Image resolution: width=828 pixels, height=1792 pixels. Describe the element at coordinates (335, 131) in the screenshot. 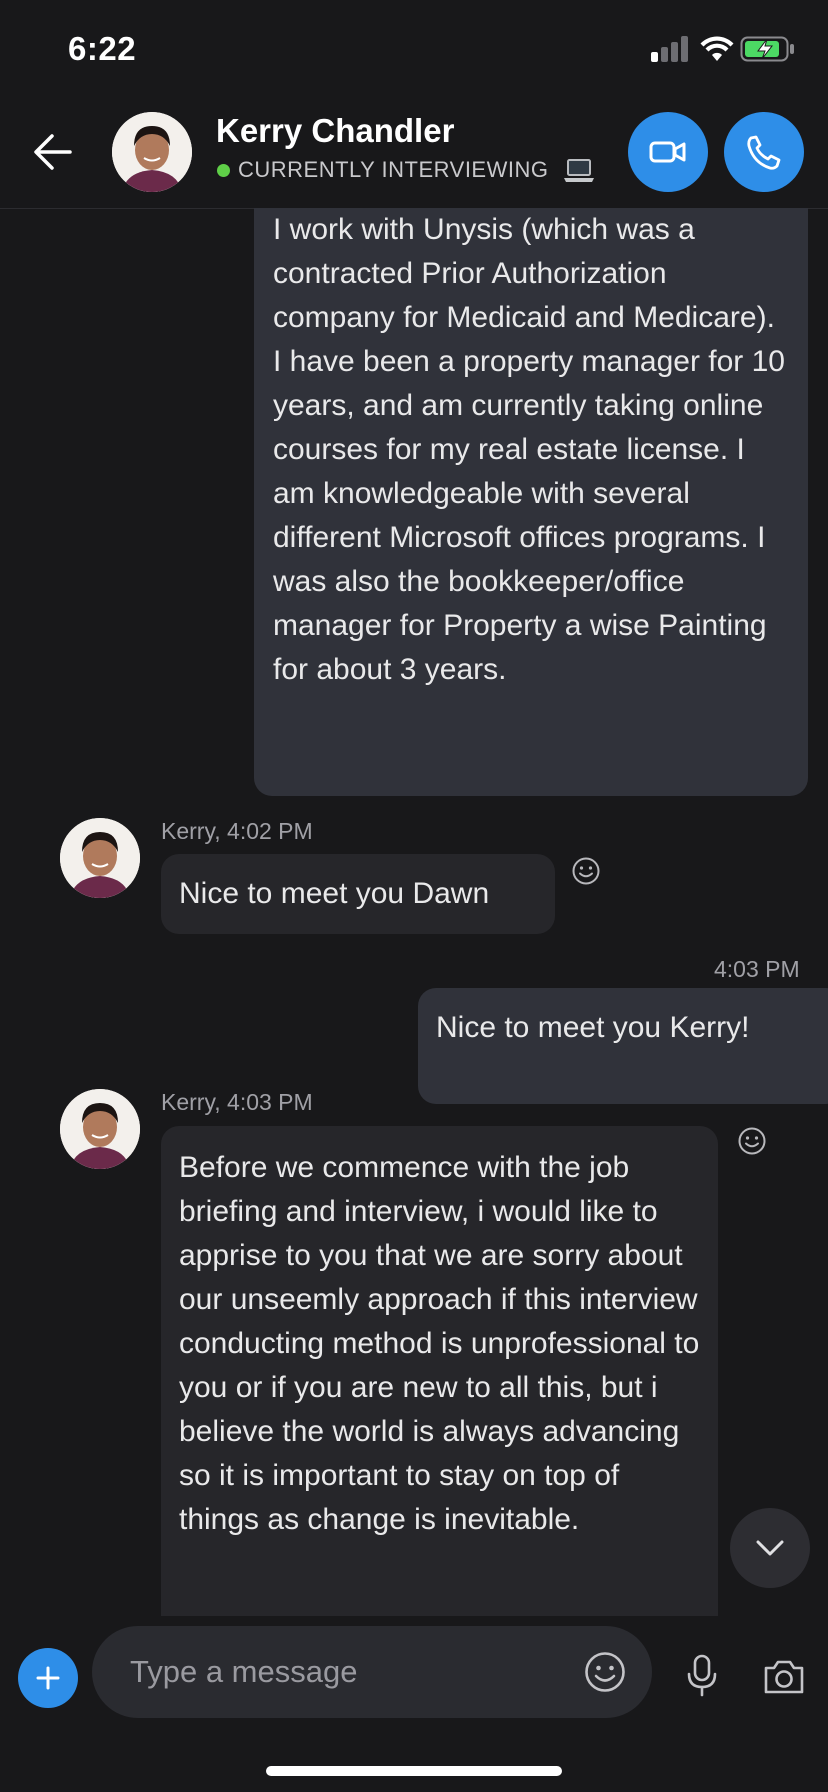

I see `contact-name: Kerry Chandler` at that location.